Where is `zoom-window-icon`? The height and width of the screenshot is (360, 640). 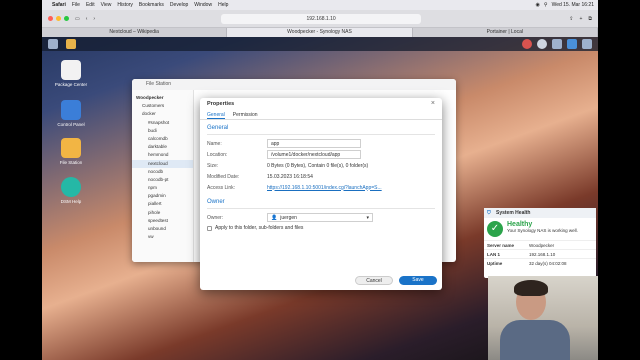 zoom-window-icon is located at coordinates (66, 18).